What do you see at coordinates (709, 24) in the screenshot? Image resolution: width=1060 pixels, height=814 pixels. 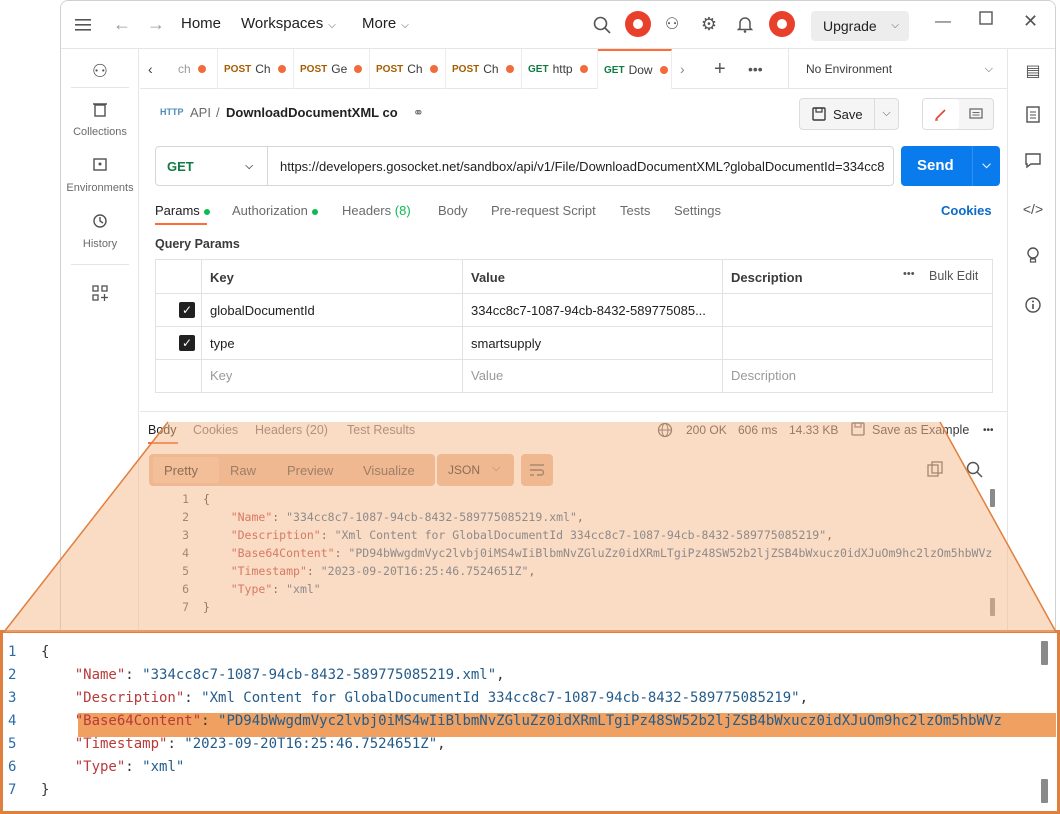 I see `gear-icon: ⚙` at bounding box center [709, 24].